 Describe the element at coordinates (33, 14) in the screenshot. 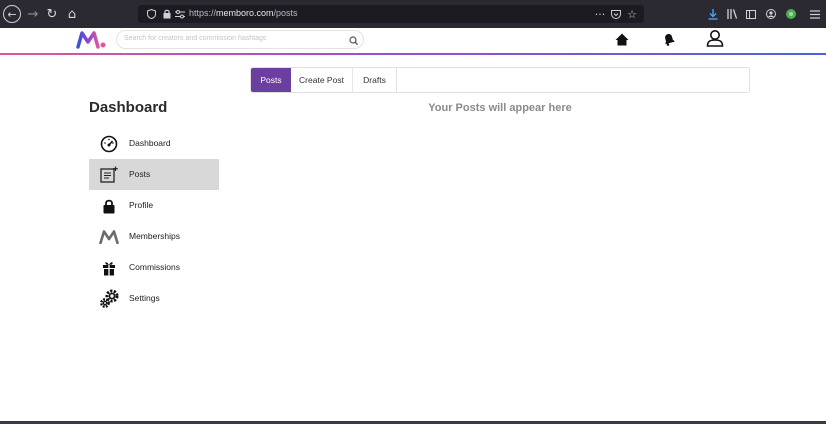

I see `forward-icon: →` at that location.